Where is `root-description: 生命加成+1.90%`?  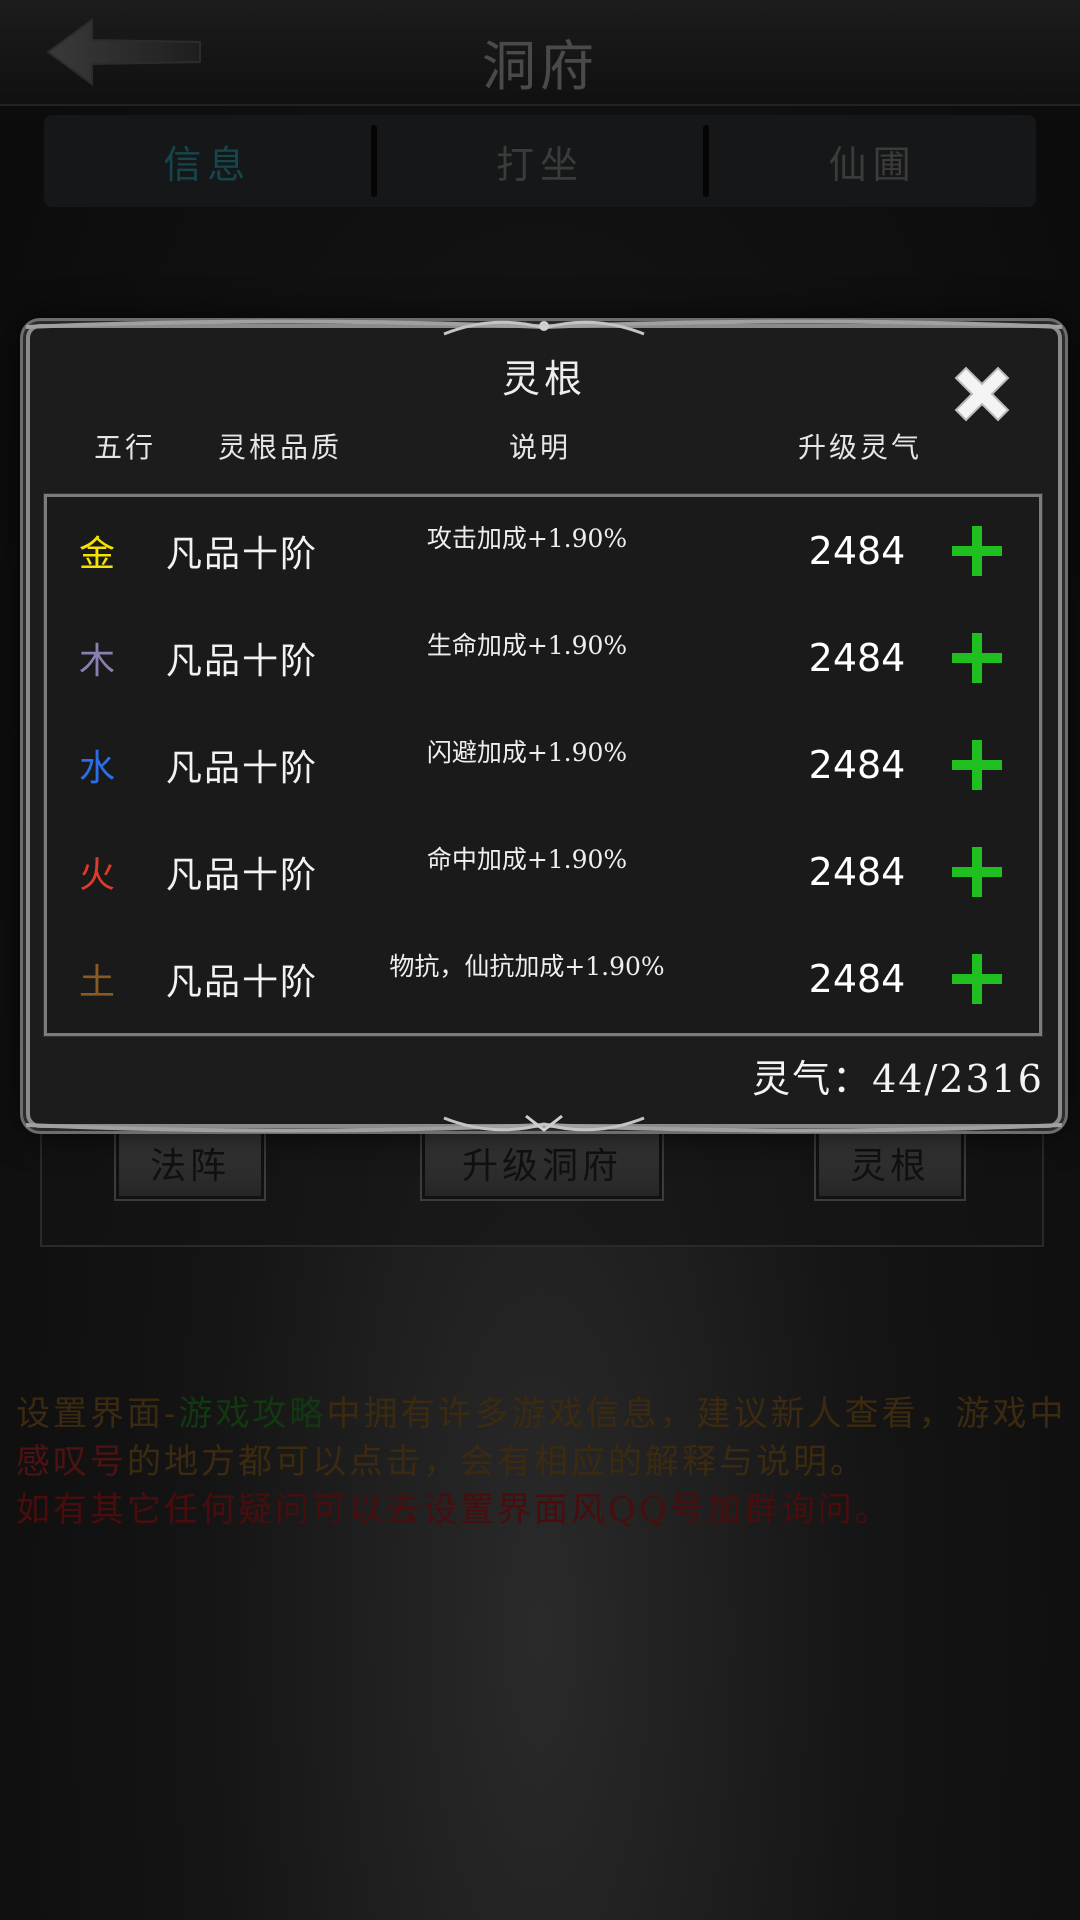 root-description: 生命加成+1.90% is located at coordinates (527, 645).